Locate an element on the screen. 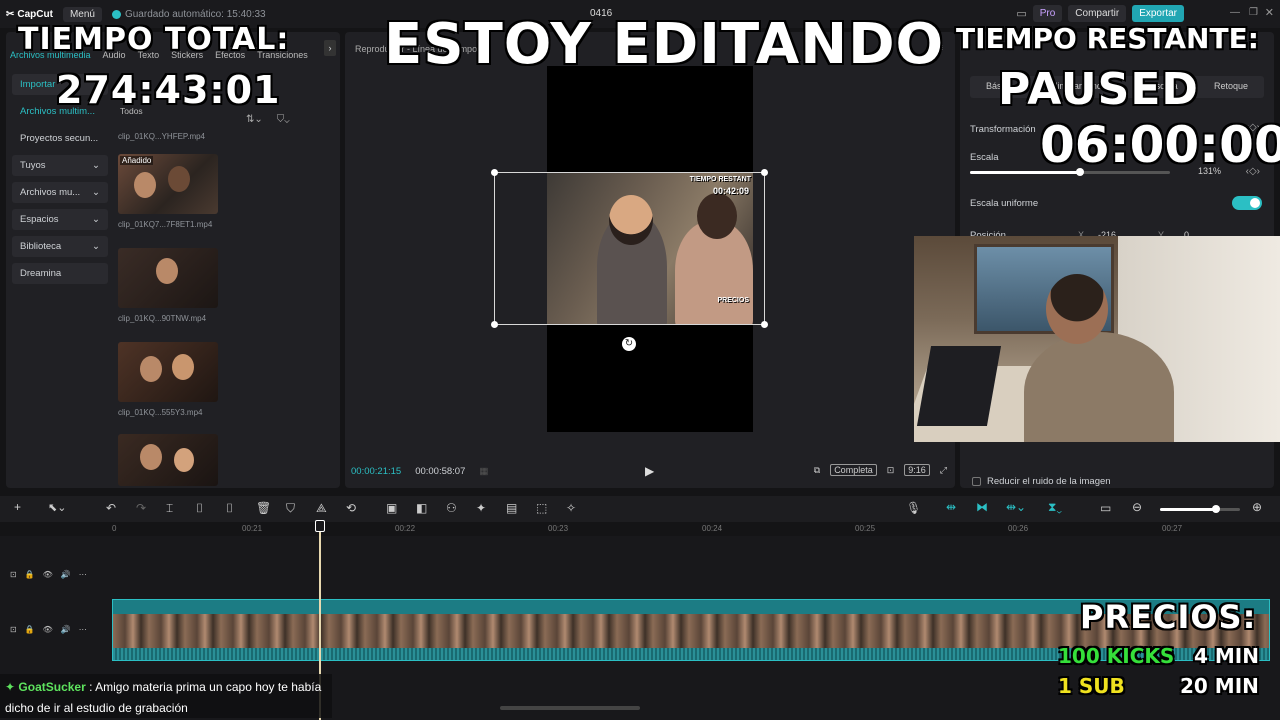  zoom-slider-knob is located at coordinates (1216, 509).